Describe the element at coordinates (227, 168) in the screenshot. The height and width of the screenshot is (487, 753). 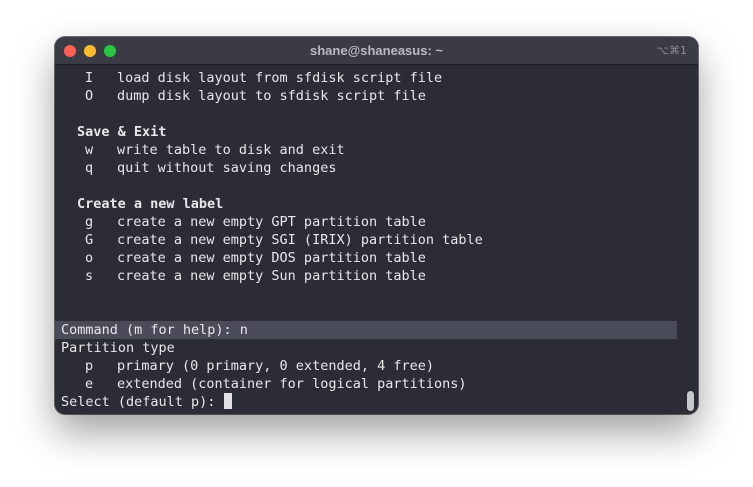
I see `menu-desc: quit without saving changes` at that location.